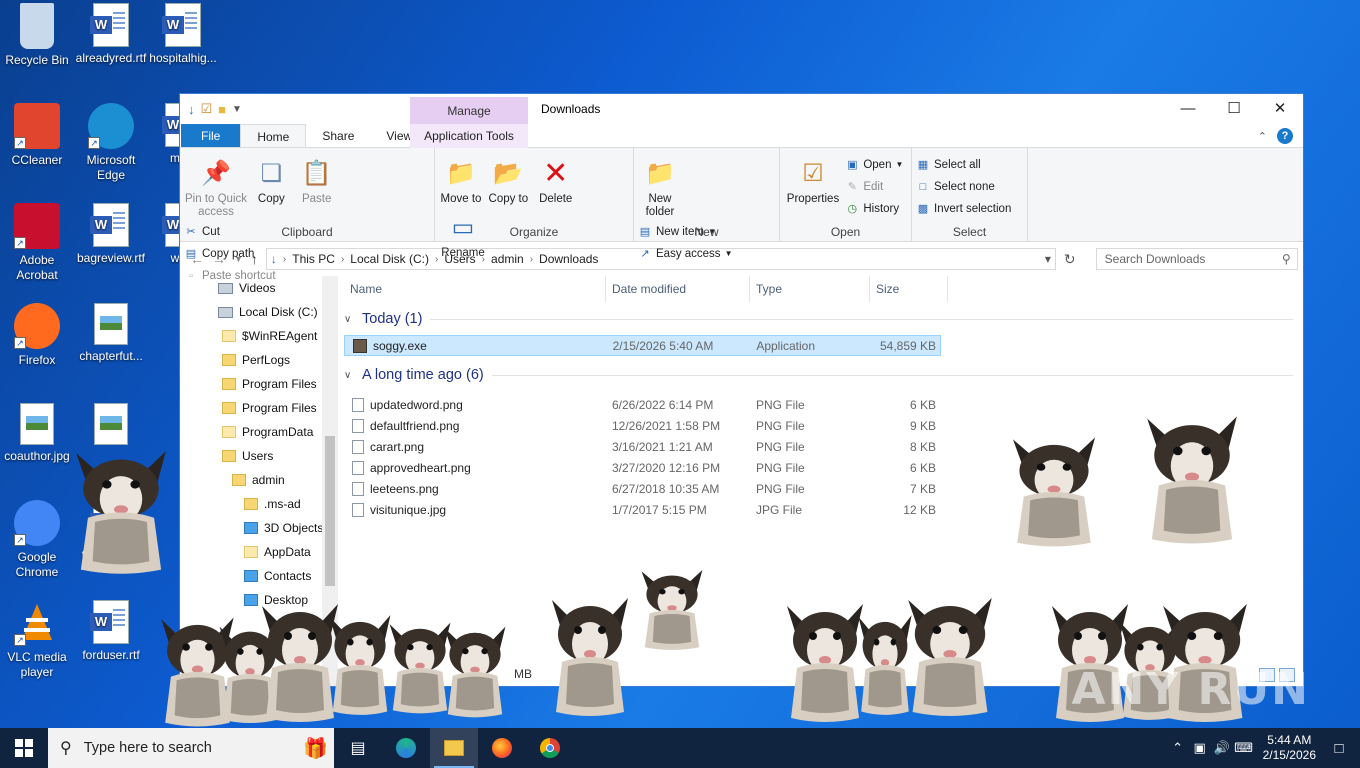 This screenshot has height=768, width=1360. I want to click on nav-item: Users, so click(259, 456).